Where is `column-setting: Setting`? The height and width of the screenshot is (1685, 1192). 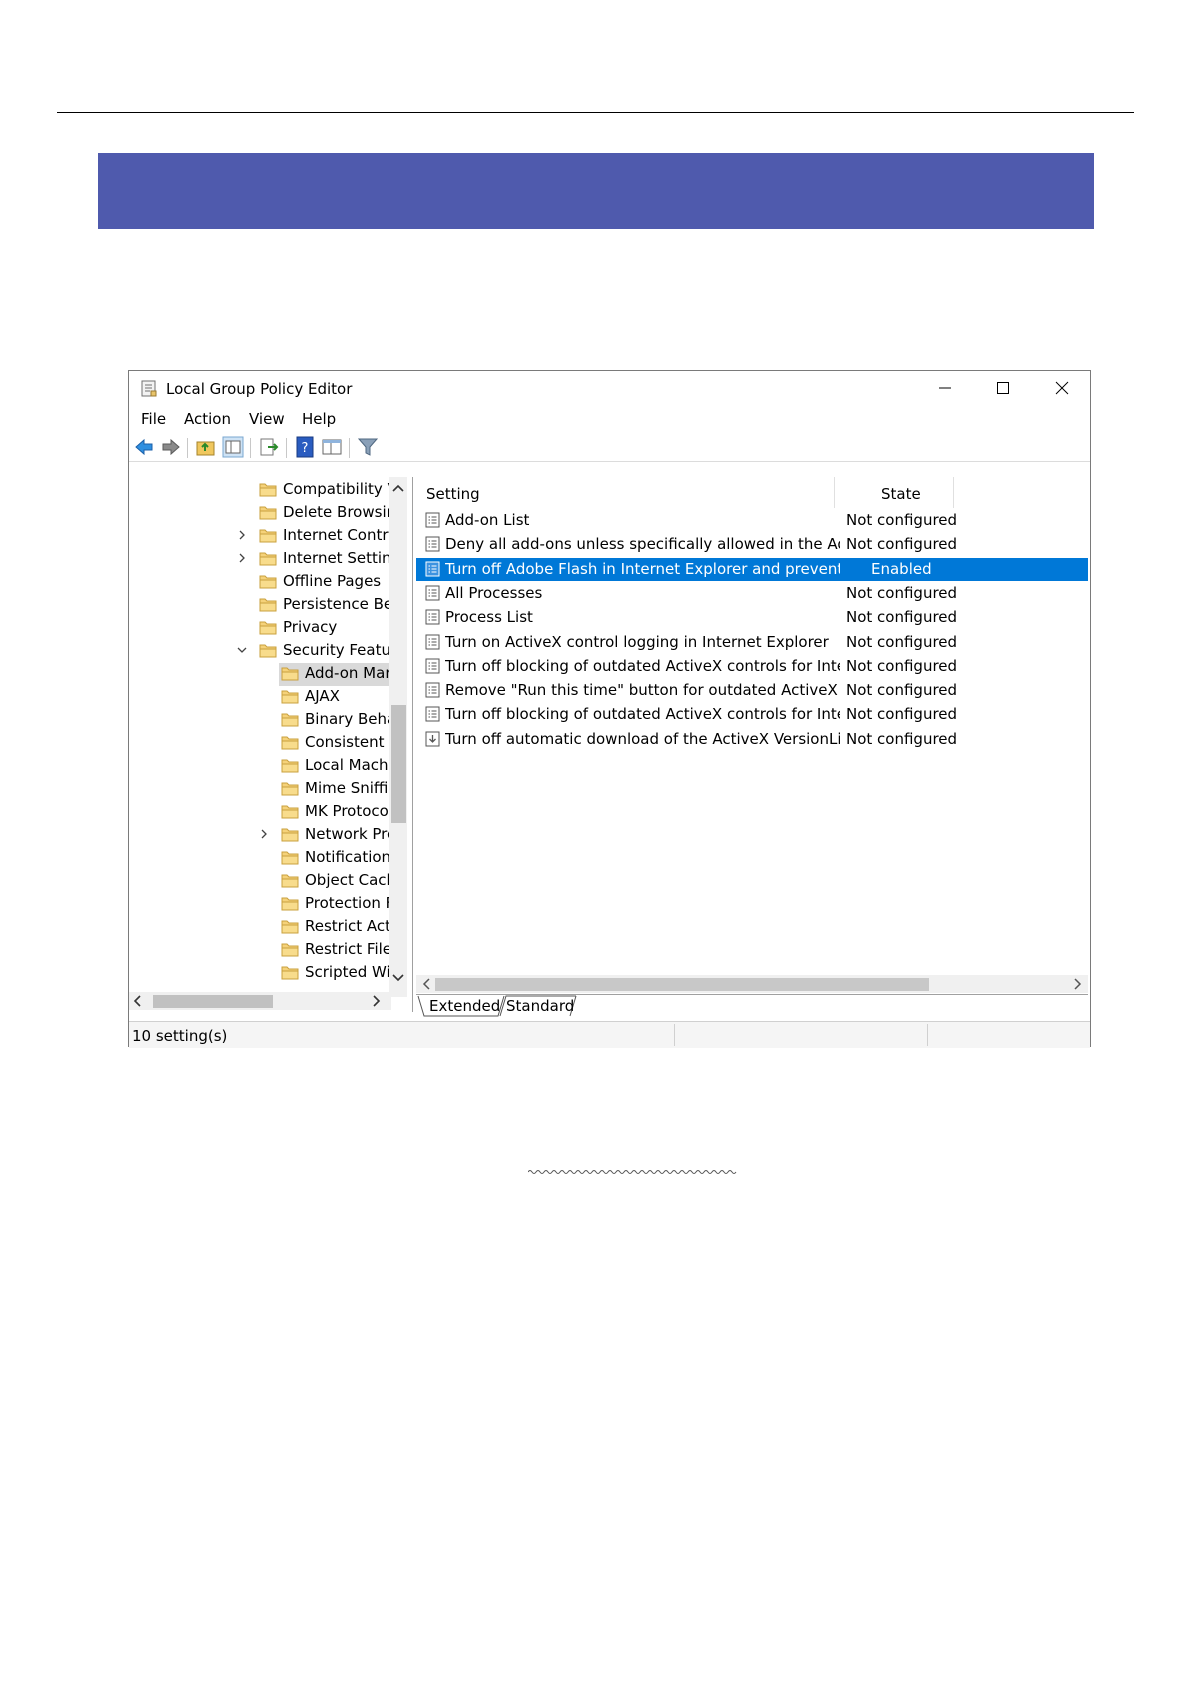
column-setting: Setting is located at coordinates (453, 494).